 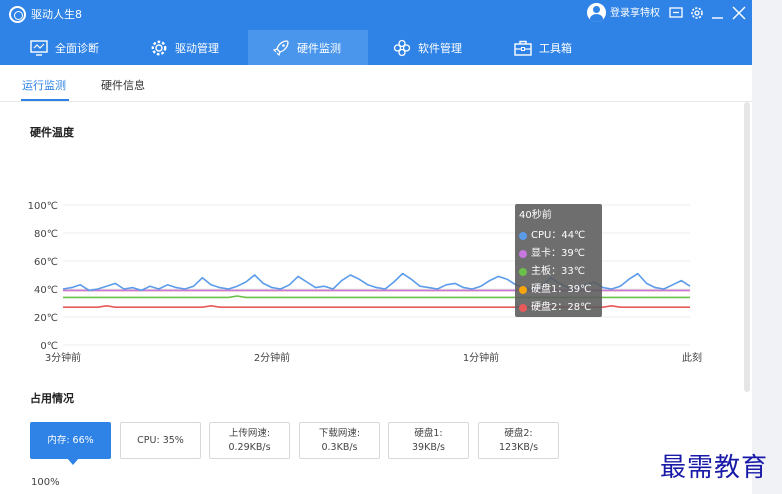 What do you see at coordinates (428, 433) in the screenshot?
I see `usage-card-line1: 硬盘1:` at bounding box center [428, 433].